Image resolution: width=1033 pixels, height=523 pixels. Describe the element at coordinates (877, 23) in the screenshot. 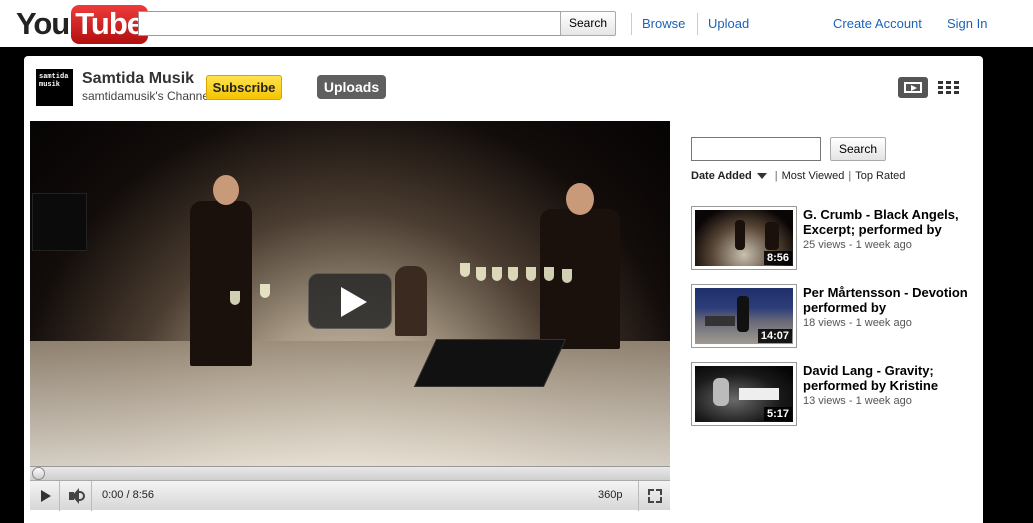

I see `create-account-link: Create Account` at that location.